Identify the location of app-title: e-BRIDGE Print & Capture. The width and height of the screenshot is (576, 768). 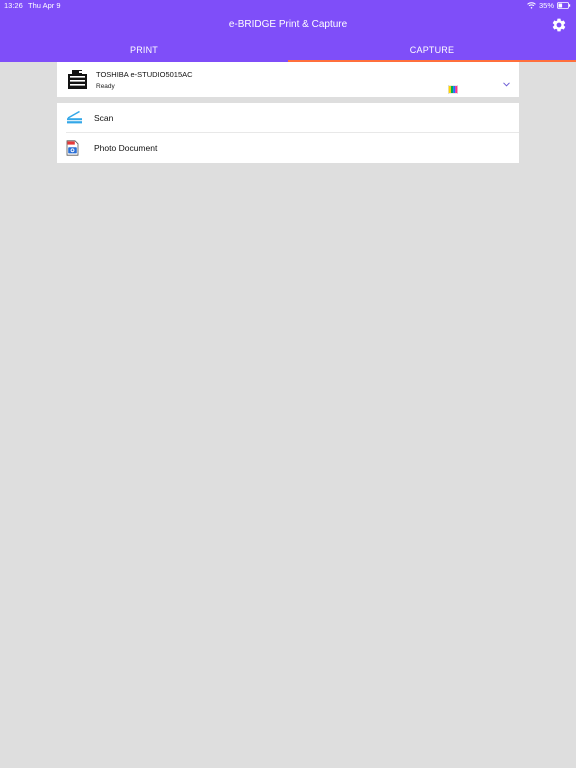
(288, 24).